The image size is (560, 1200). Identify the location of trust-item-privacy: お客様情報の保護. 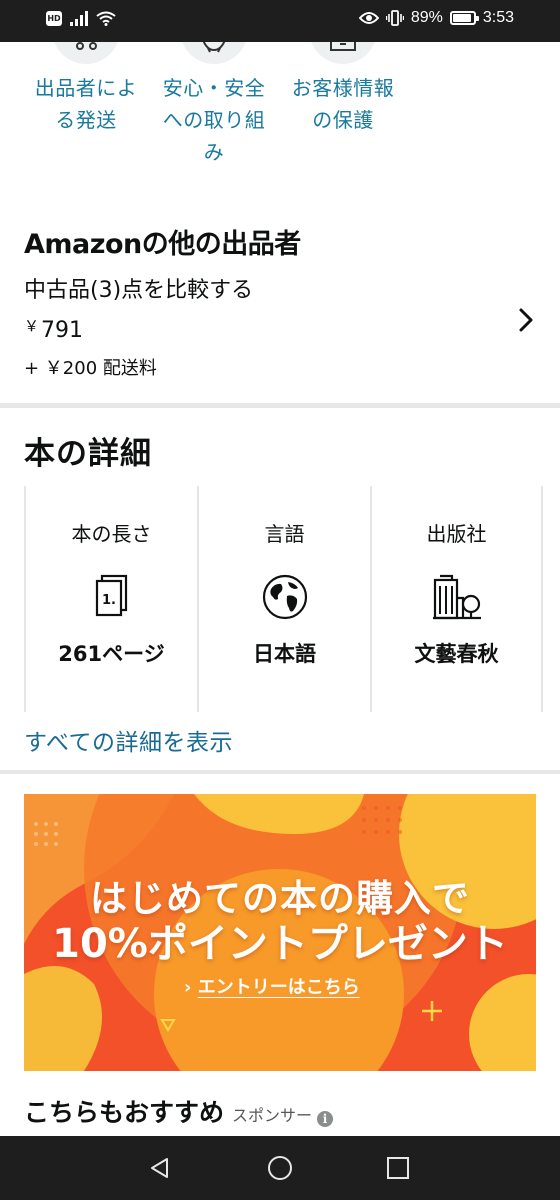
(343, 89).